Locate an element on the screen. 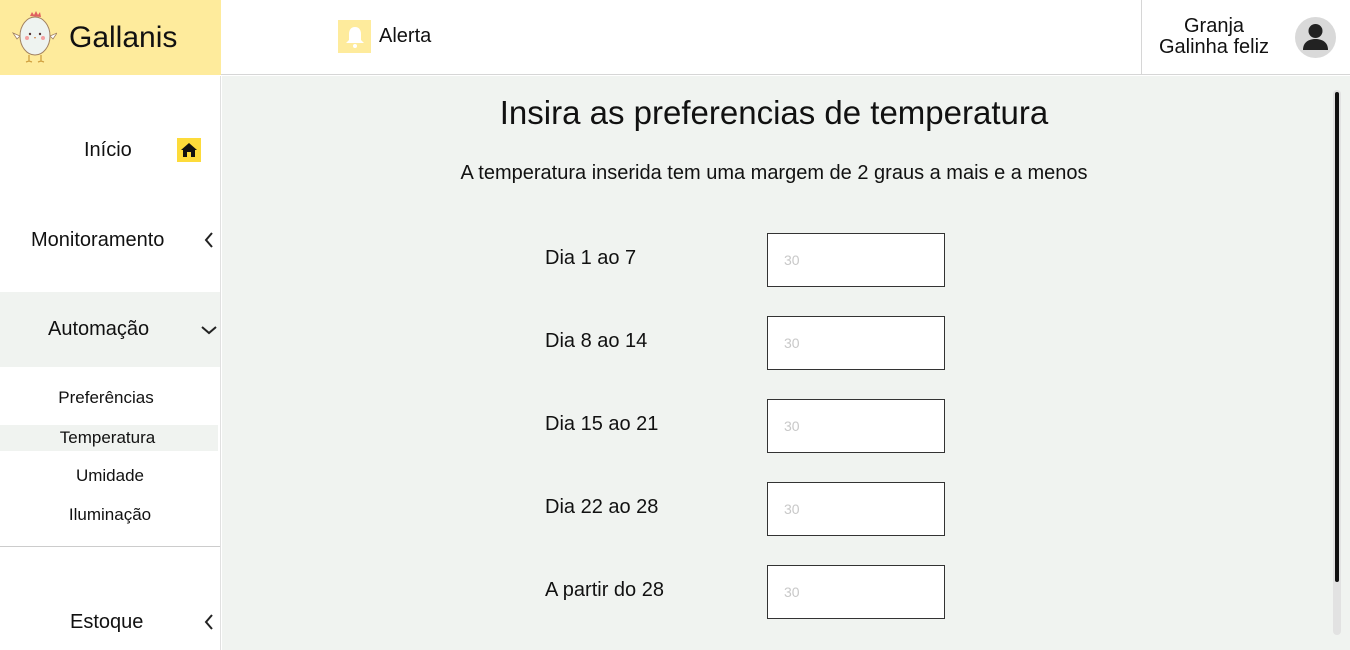  alert-button: Alerta is located at coordinates (384, 36).